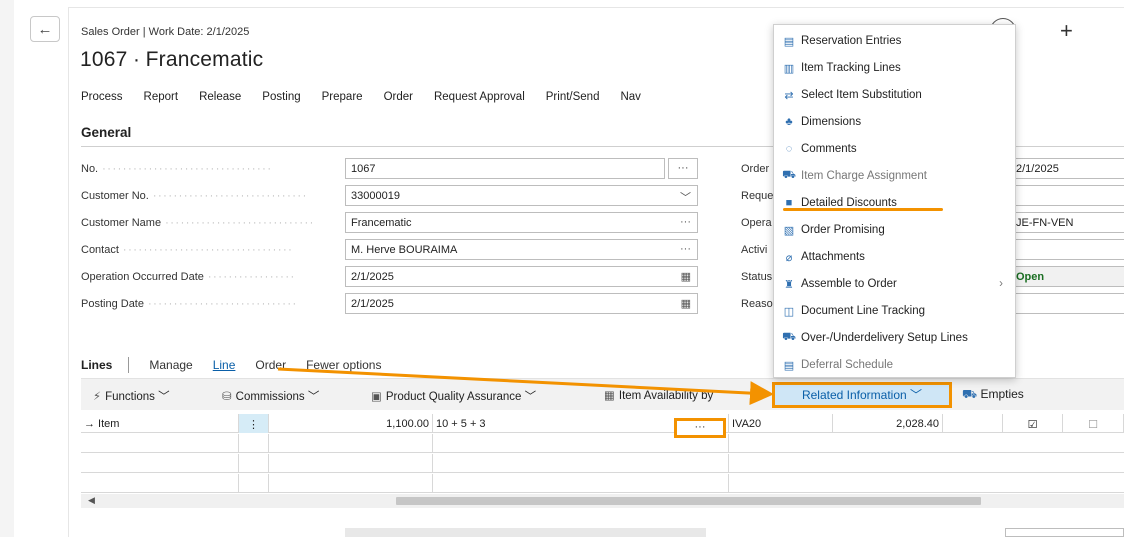  Describe the element at coordinates (685, 197) in the screenshot. I see `chevron-down-icon: ﹀` at that location.